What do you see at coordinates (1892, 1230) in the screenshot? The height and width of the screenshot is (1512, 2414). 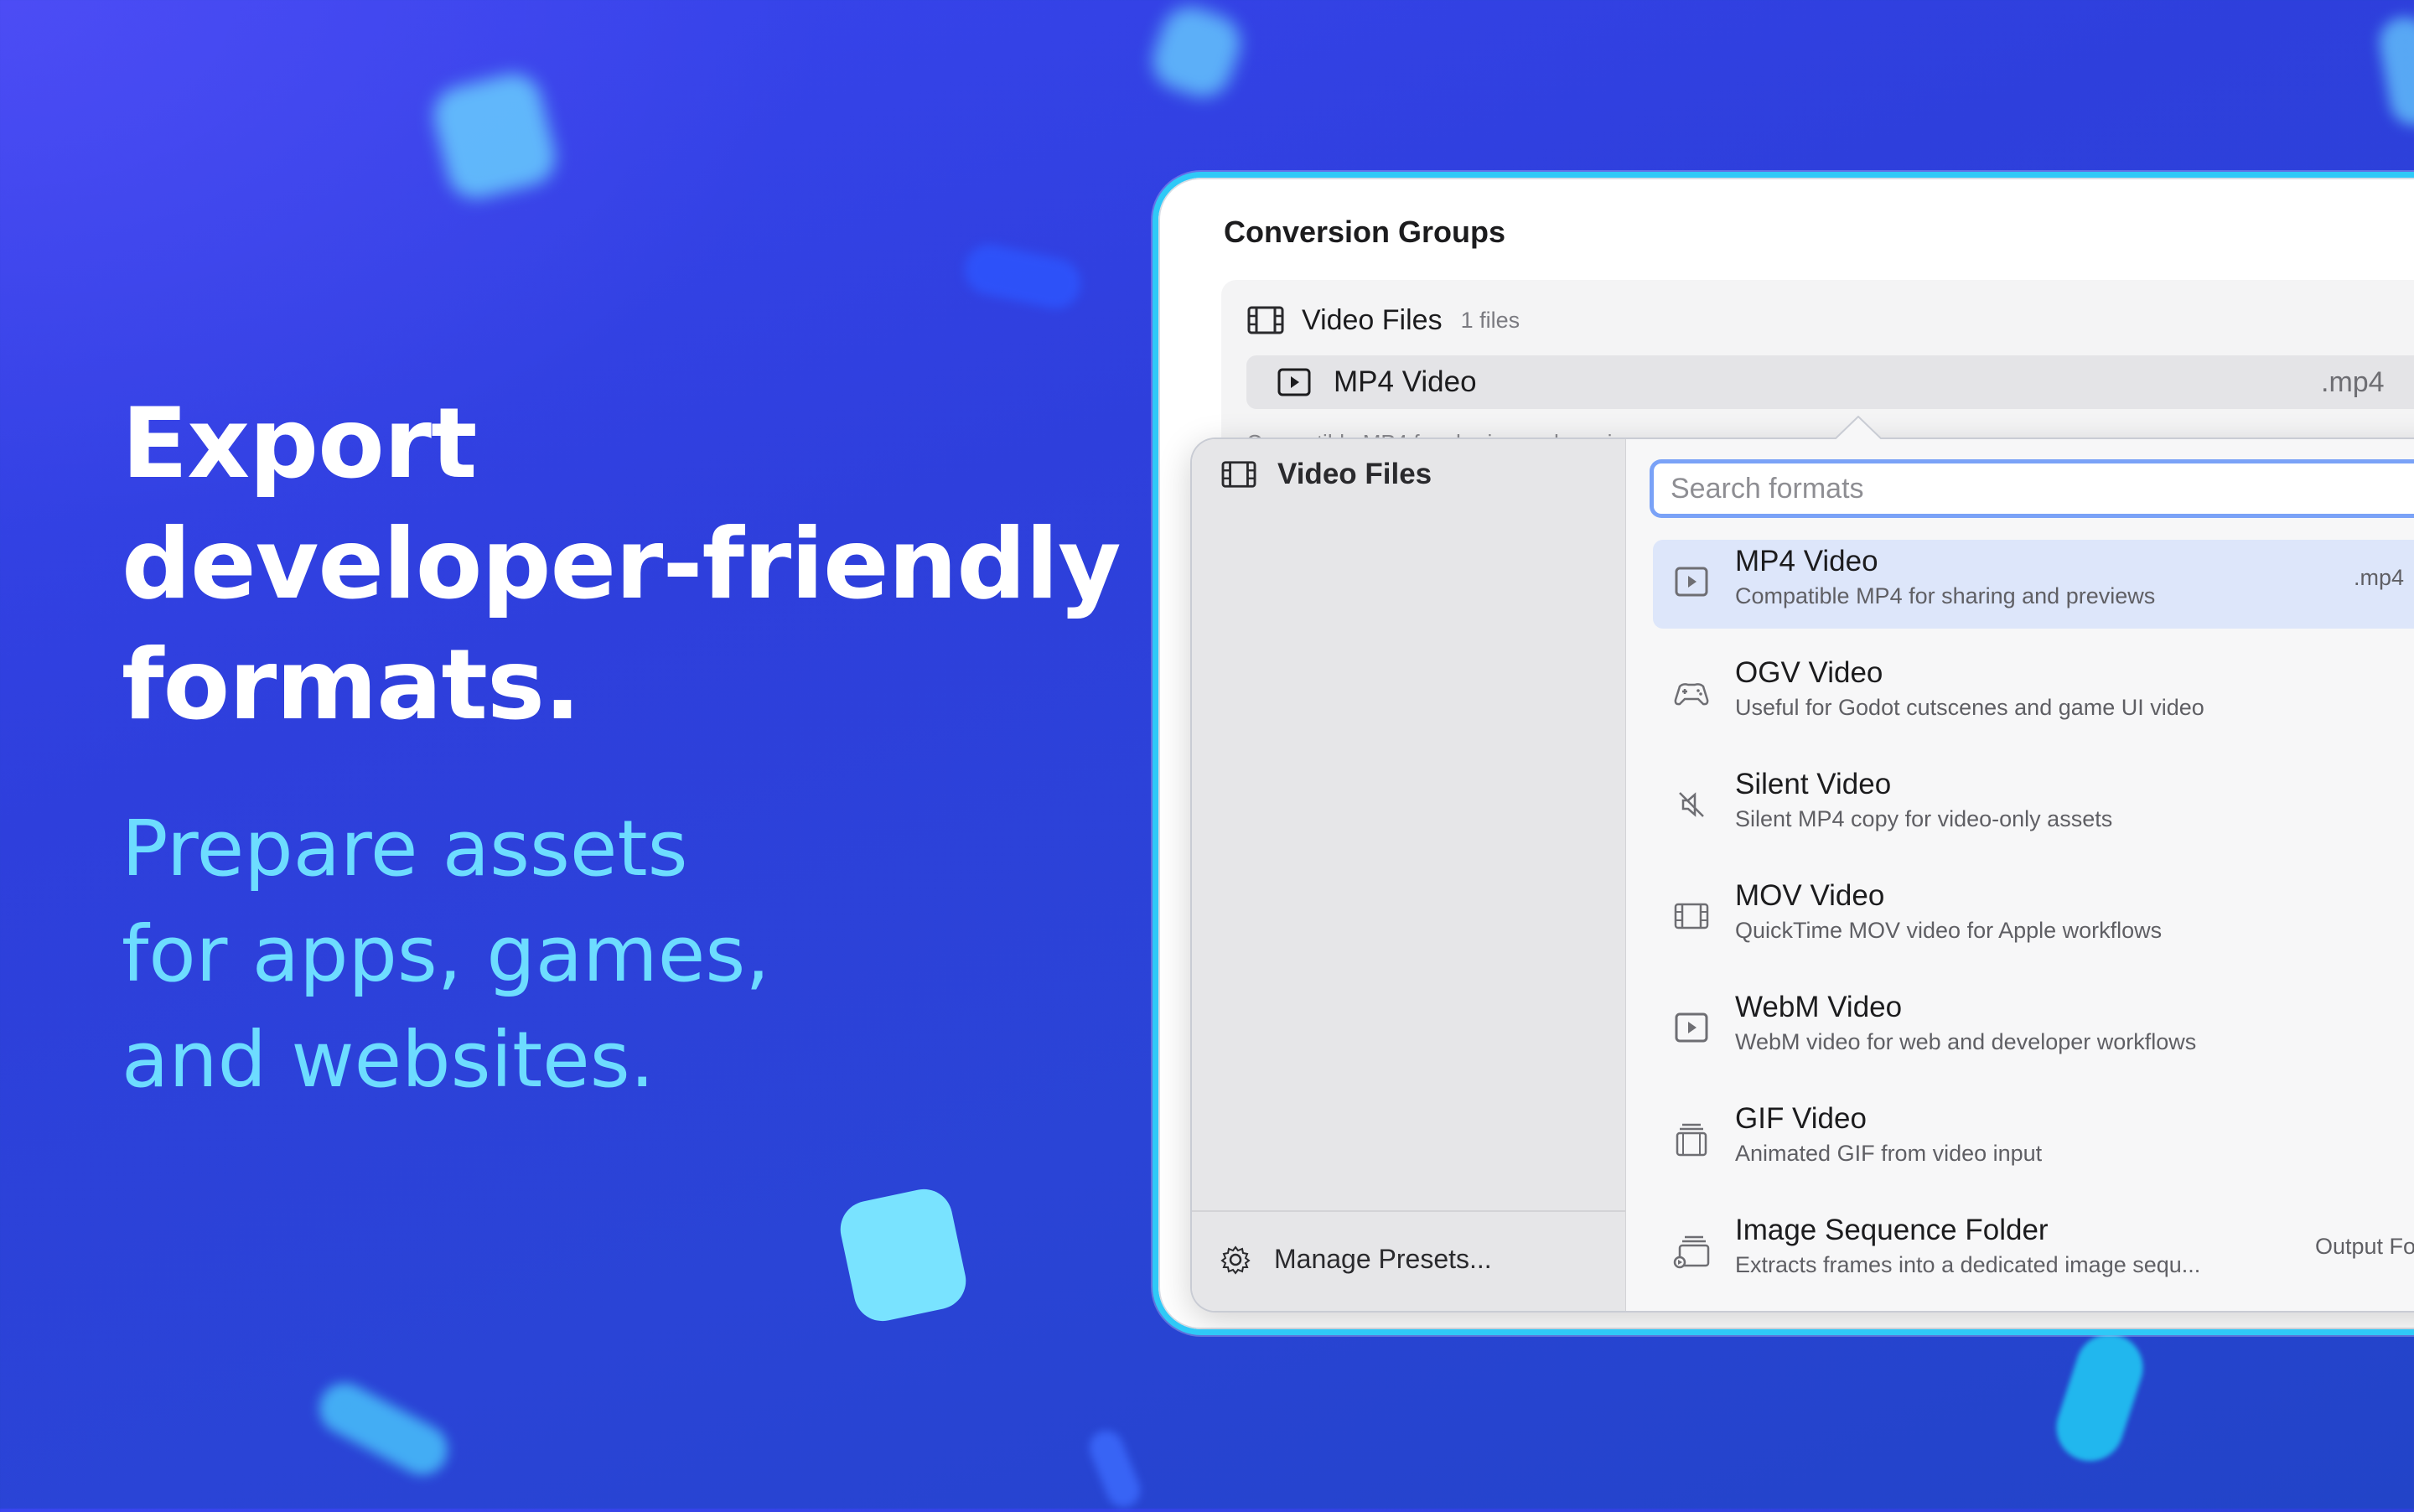 I see `format-title: Image Sequence Folder` at bounding box center [1892, 1230].